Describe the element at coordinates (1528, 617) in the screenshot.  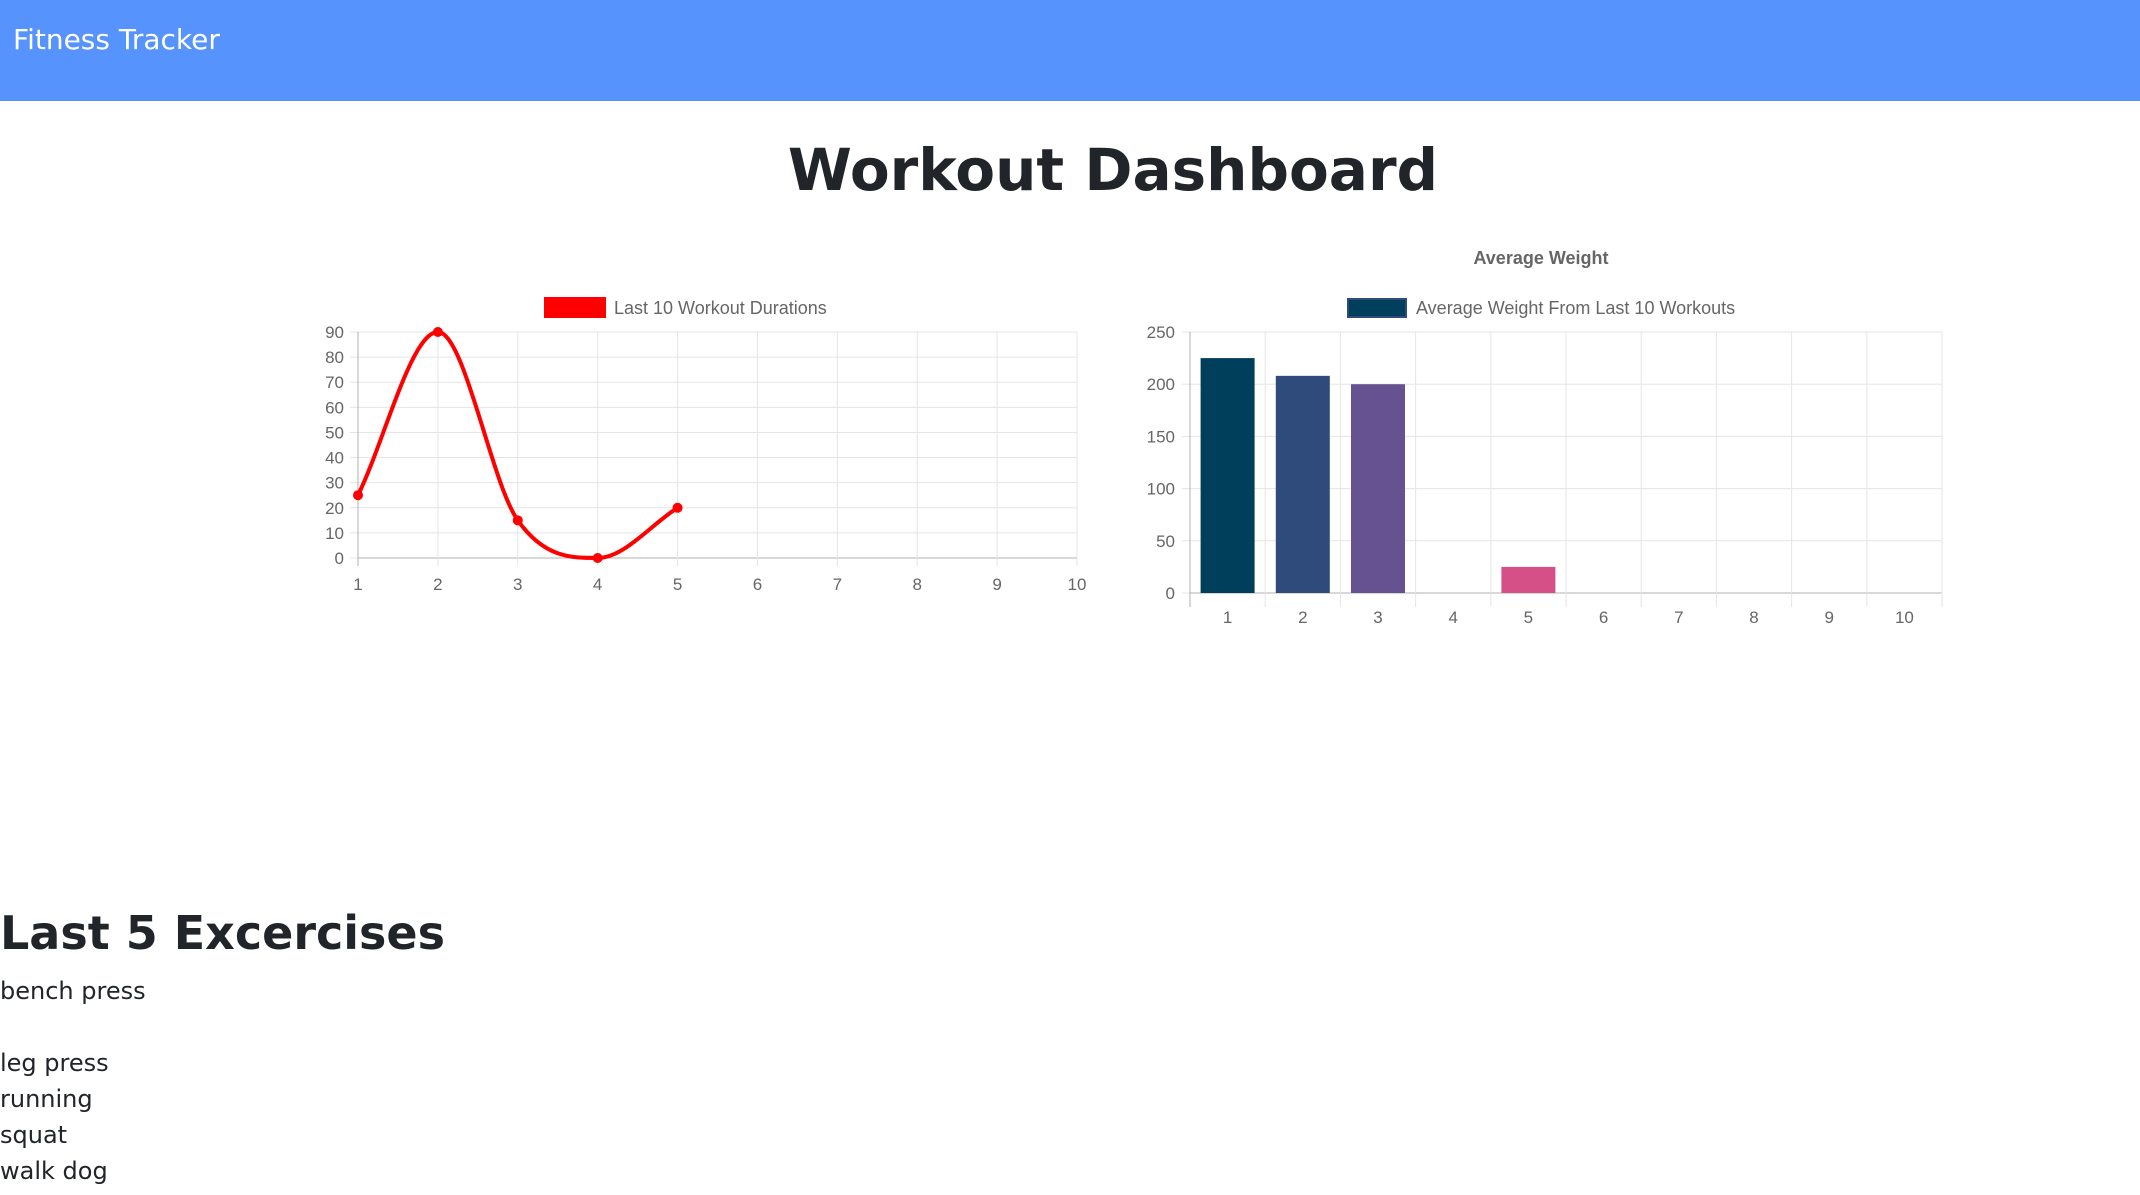
I see `x-tick-label: 5` at that location.